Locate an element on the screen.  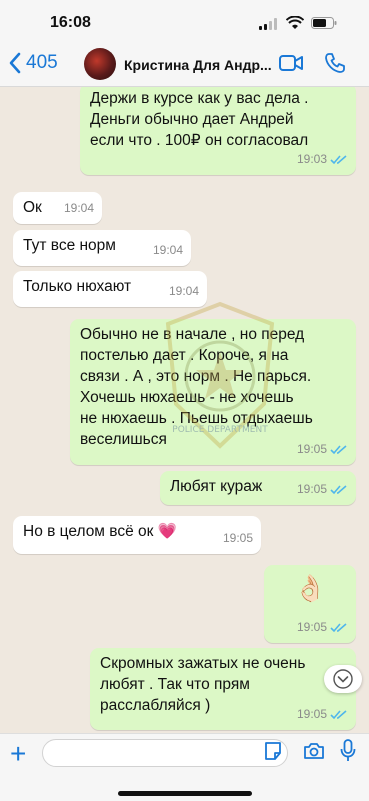
message-meta: 19:03 is located at coordinates (322, 159).